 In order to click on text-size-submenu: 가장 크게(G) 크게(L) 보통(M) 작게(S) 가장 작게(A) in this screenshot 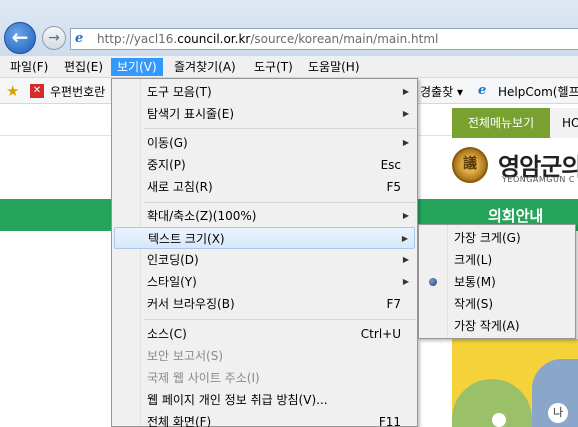, I will do `click(497, 281)`.